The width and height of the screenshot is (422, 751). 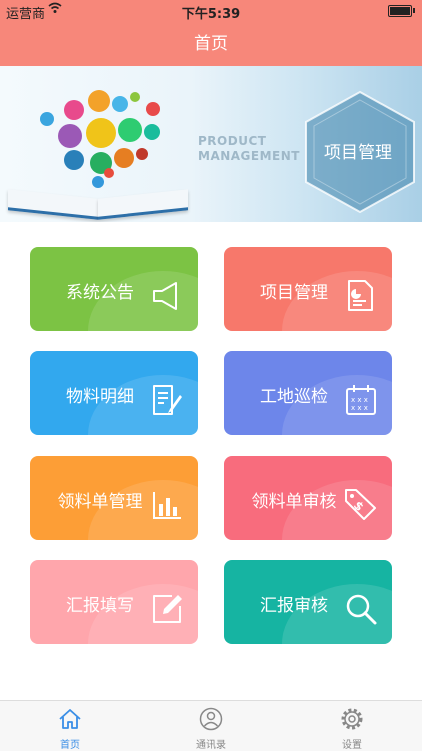 I want to click on tile-label: 物料明细, so click(x=100, y=397).